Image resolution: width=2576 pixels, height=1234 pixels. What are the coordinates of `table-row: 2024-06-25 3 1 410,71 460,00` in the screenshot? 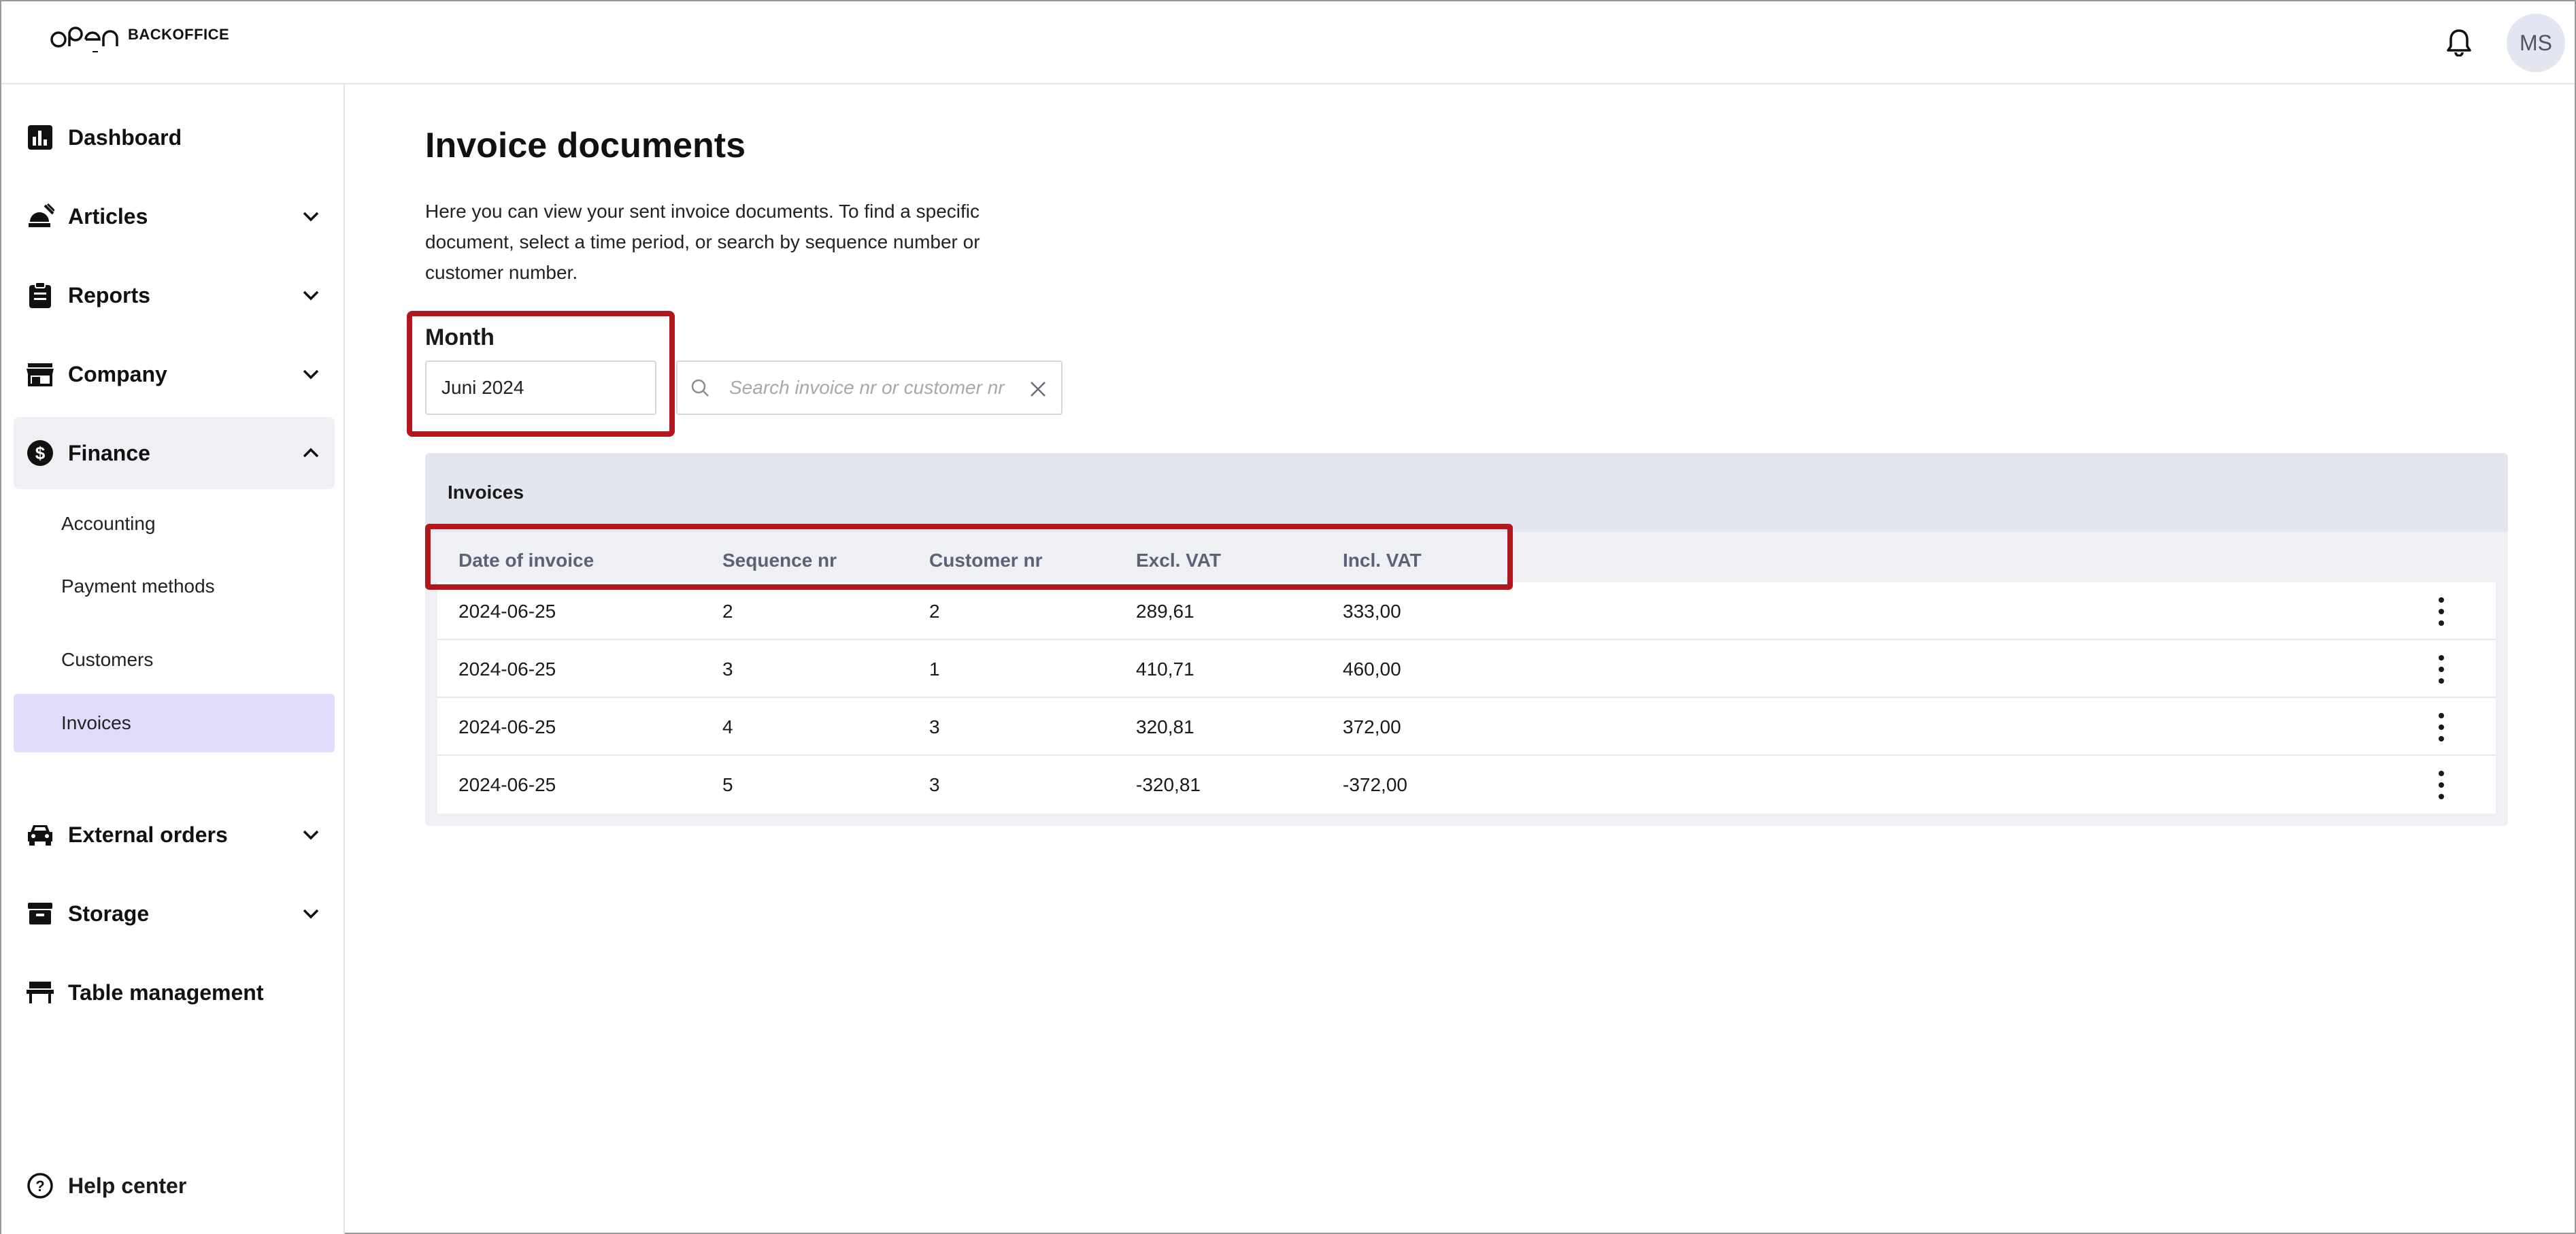 It's located at (1466, 669).